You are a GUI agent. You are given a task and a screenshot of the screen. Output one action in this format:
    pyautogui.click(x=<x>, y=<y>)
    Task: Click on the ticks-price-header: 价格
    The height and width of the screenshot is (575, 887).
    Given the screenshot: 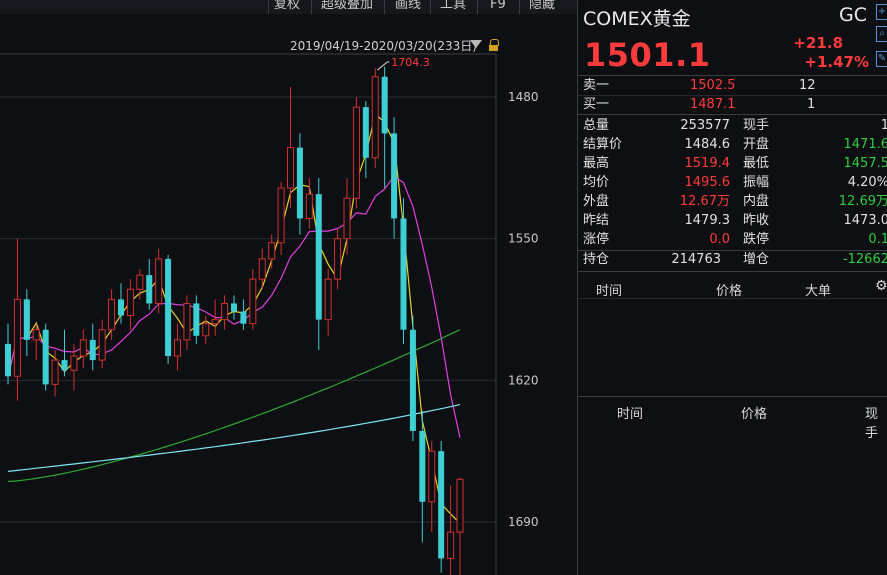 What is the action you would take?
    pyautogui.click(x=754, y=414)
    